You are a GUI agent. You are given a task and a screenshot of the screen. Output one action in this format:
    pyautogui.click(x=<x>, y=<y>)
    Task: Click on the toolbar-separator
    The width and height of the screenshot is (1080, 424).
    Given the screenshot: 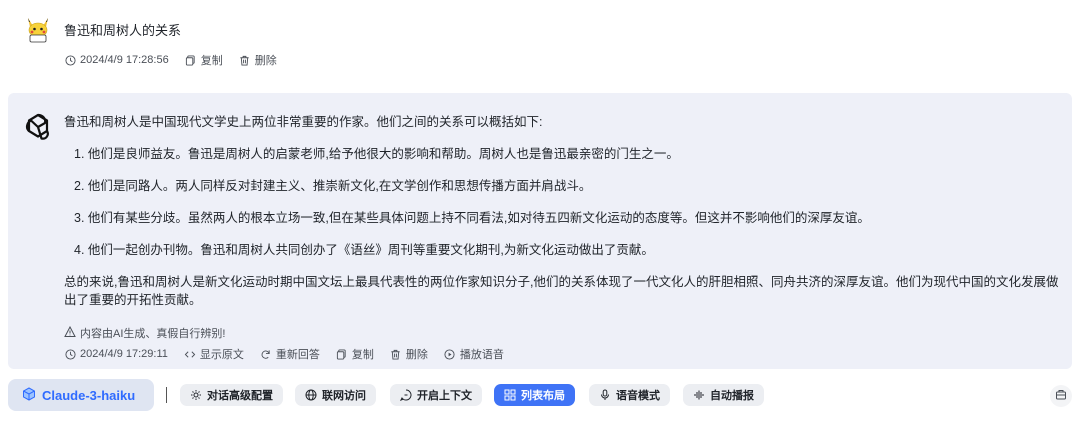 What is the action you would take?
    pyautogui.click(x=166, y=395)
    